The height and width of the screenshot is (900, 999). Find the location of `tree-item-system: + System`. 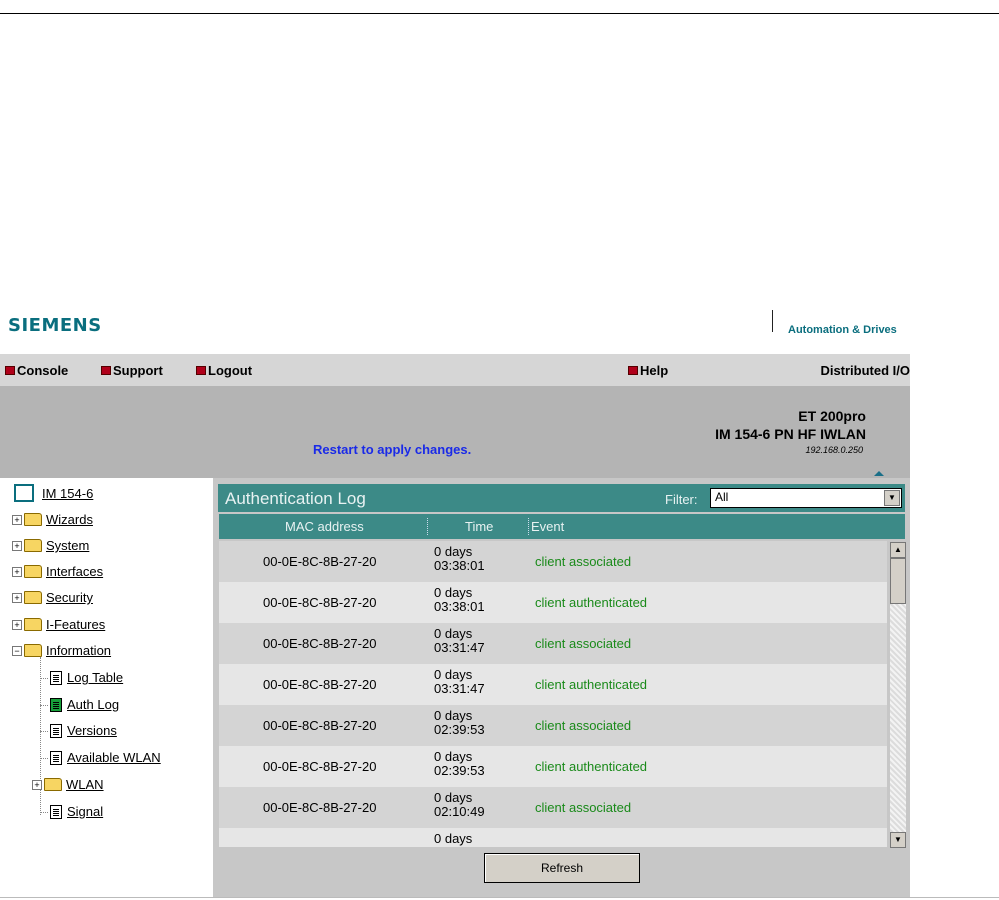

tree-item-system: + System is located at coordinates (50, 545).